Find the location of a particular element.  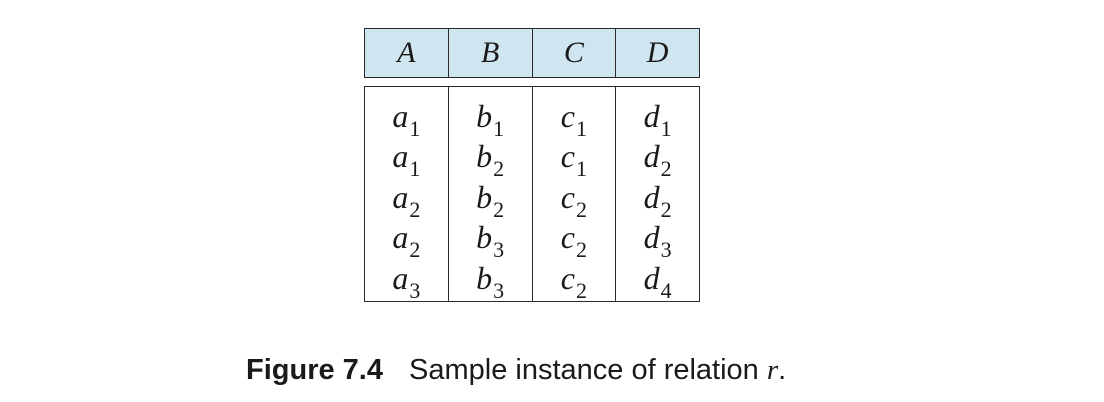

table-column-b: b1 b2 b2 b3 b3 is located at coordinates (491, 195).